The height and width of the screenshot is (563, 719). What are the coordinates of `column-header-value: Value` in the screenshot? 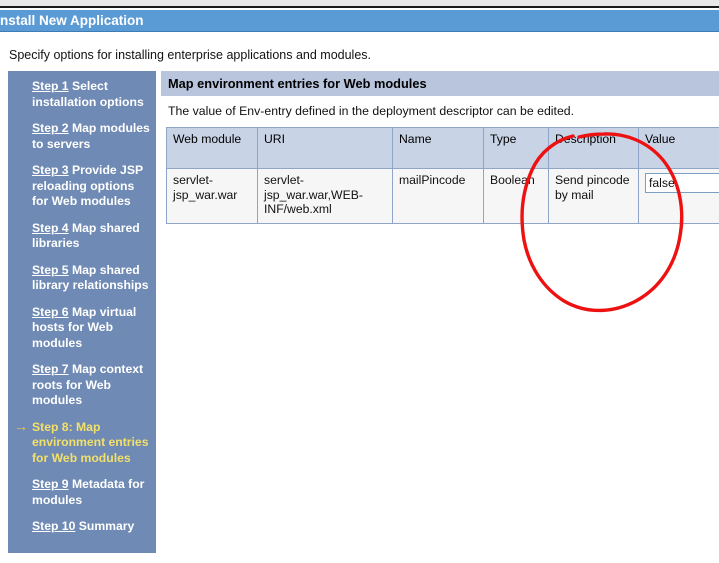 It's located at (678, 148).